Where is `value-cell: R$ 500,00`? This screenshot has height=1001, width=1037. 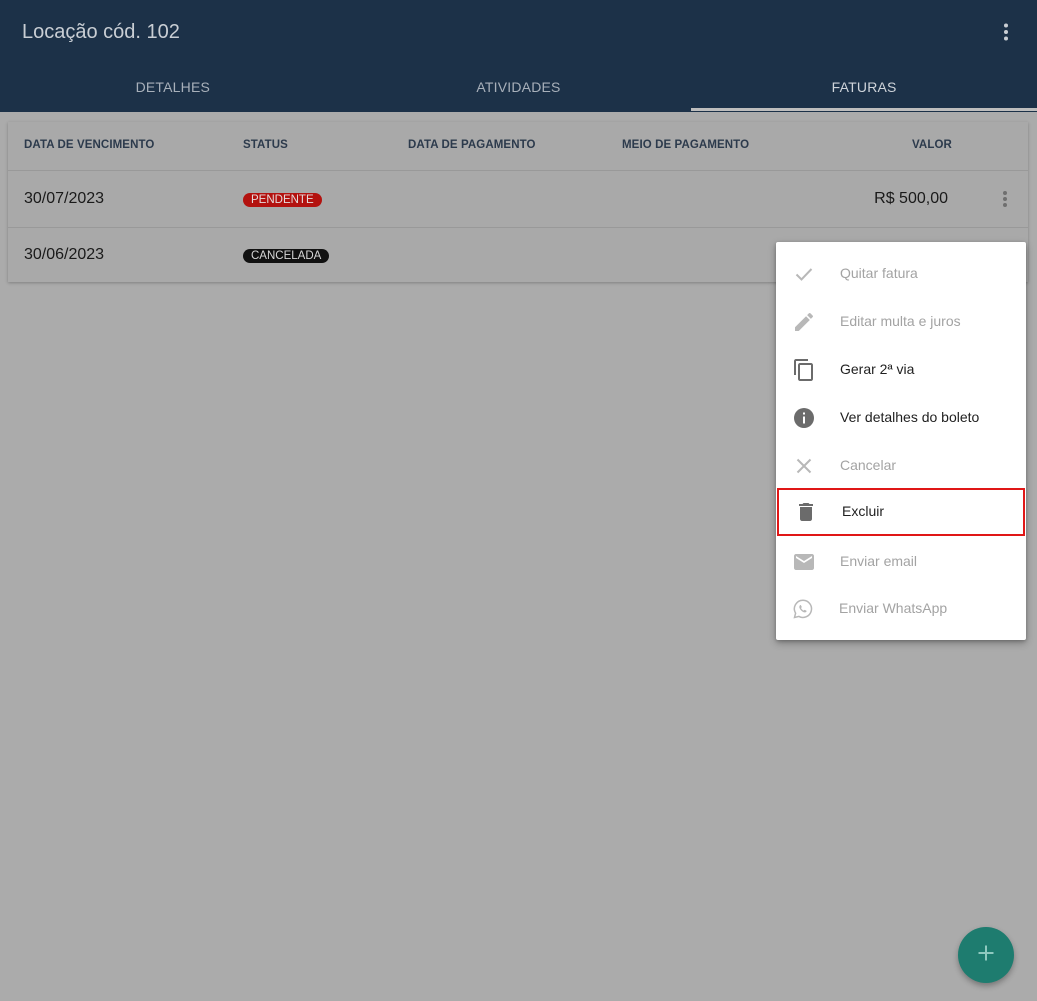 value-cell: R$ 500,00 is located at coordinates (911, 198).